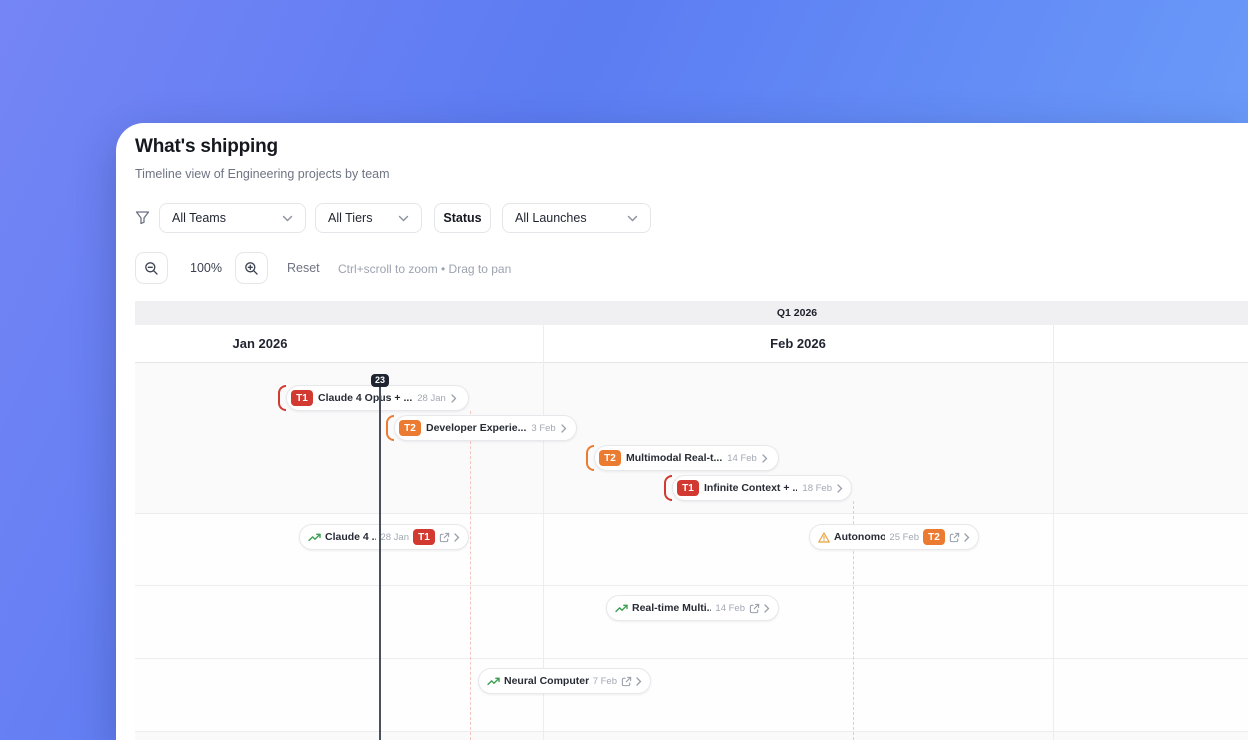 The image size is (1248, 740). What do you see at coordinates (232, 218) in the screenshot?
I see `teams-filter-select: All Teams` at bounding box center [232, 218].